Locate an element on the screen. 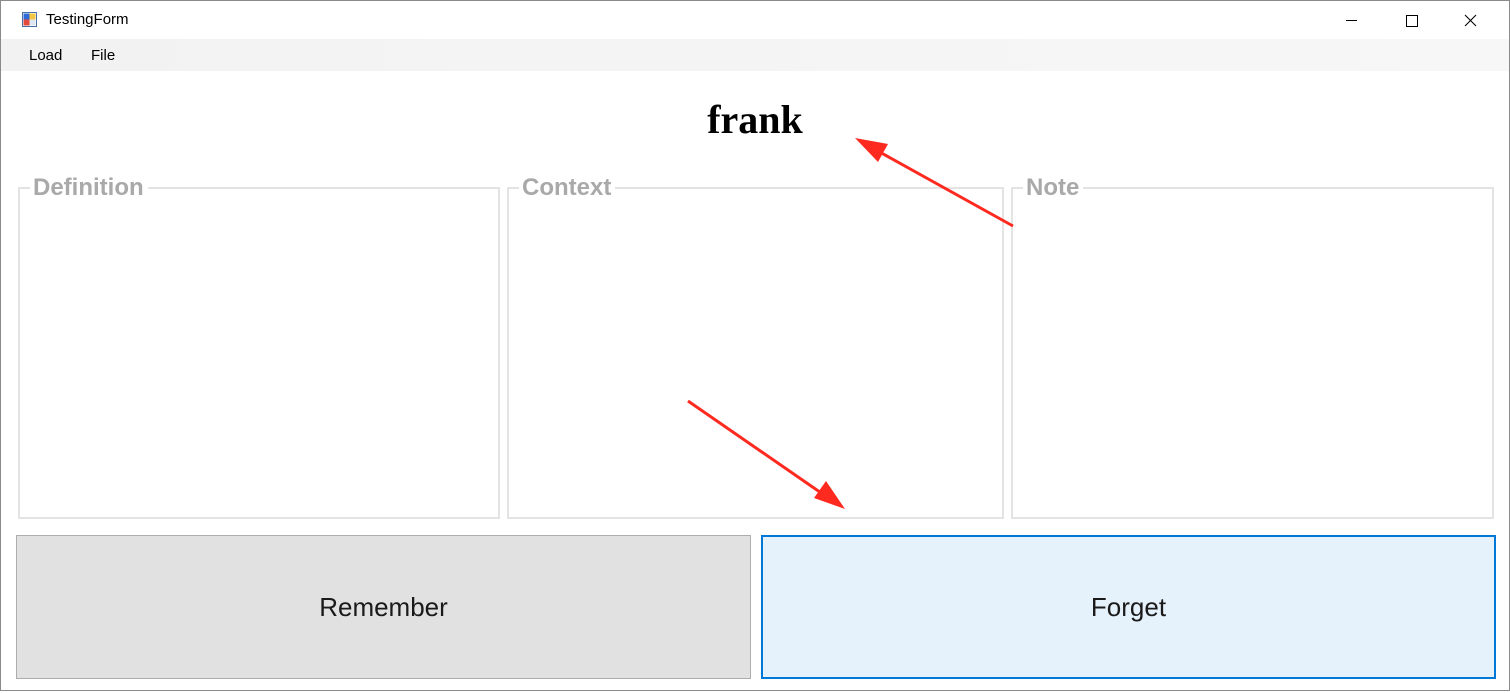 This screenshot has height=693, width=1510. menu-item-load: Load is located at coordinates (45, 56).